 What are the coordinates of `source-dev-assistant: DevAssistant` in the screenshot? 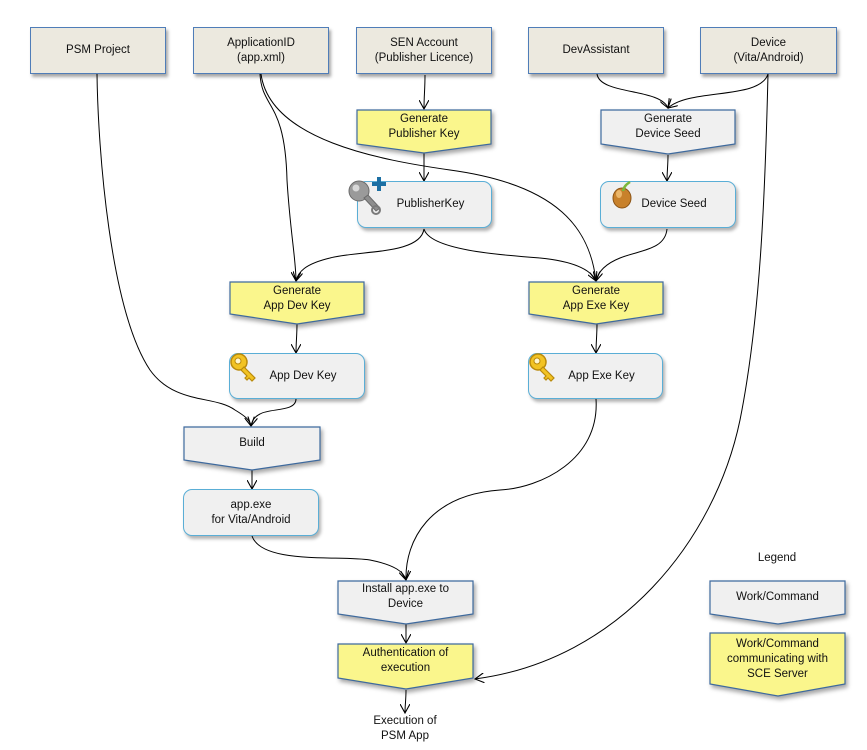 It's located at (596, 50).